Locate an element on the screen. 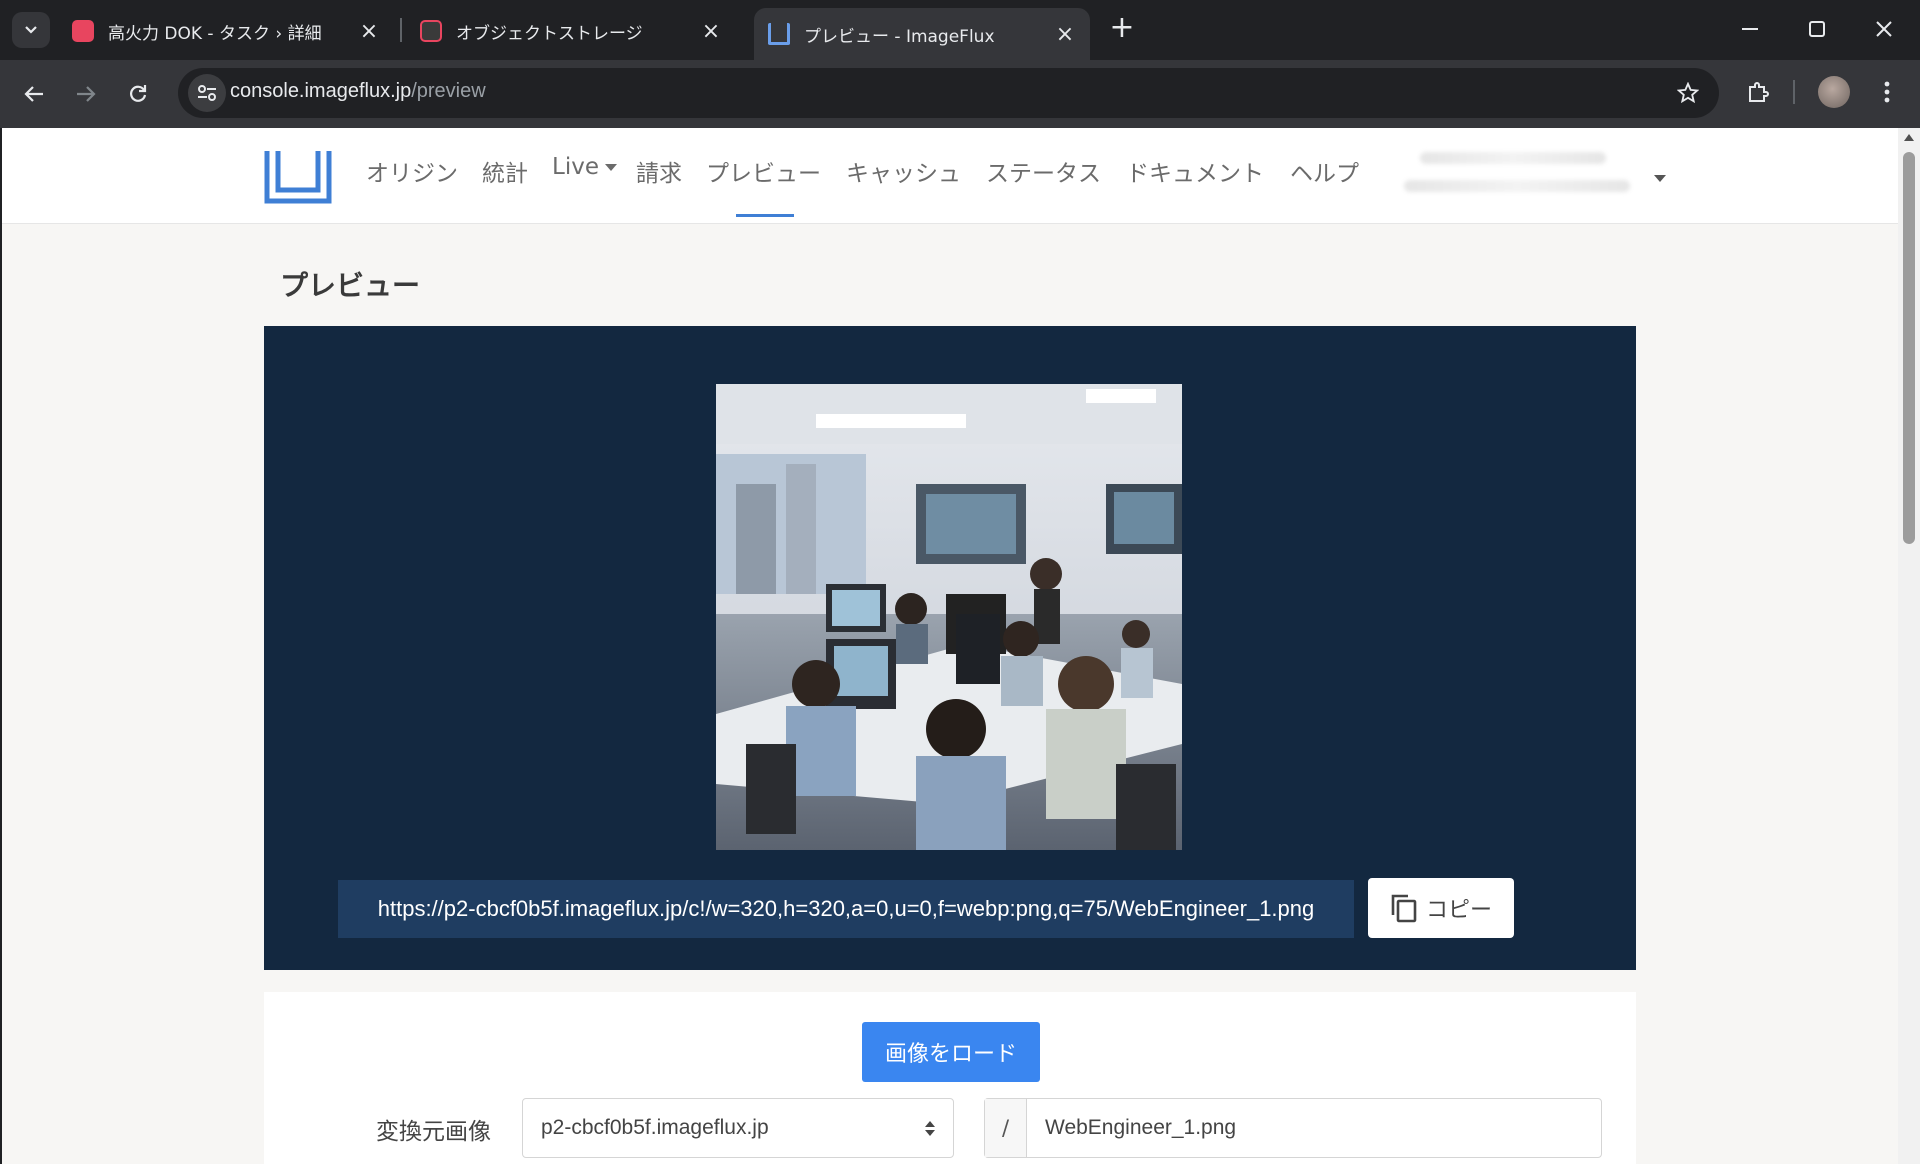  forward-button is located at coordinates (86, 94).